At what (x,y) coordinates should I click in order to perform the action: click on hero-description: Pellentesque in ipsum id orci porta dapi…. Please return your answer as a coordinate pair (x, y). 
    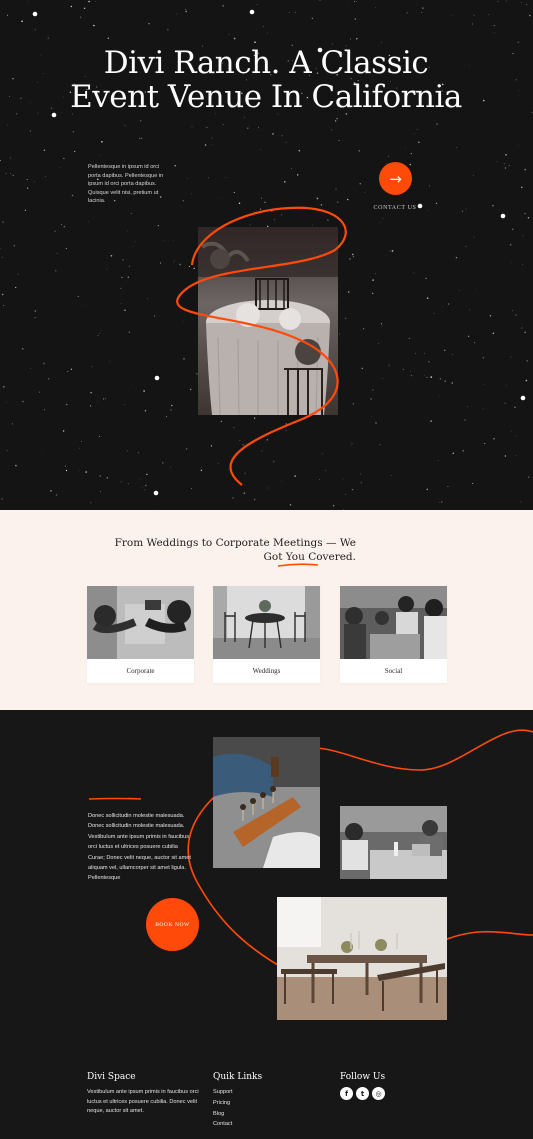
    Looking at the image, I should click on (126, 184).